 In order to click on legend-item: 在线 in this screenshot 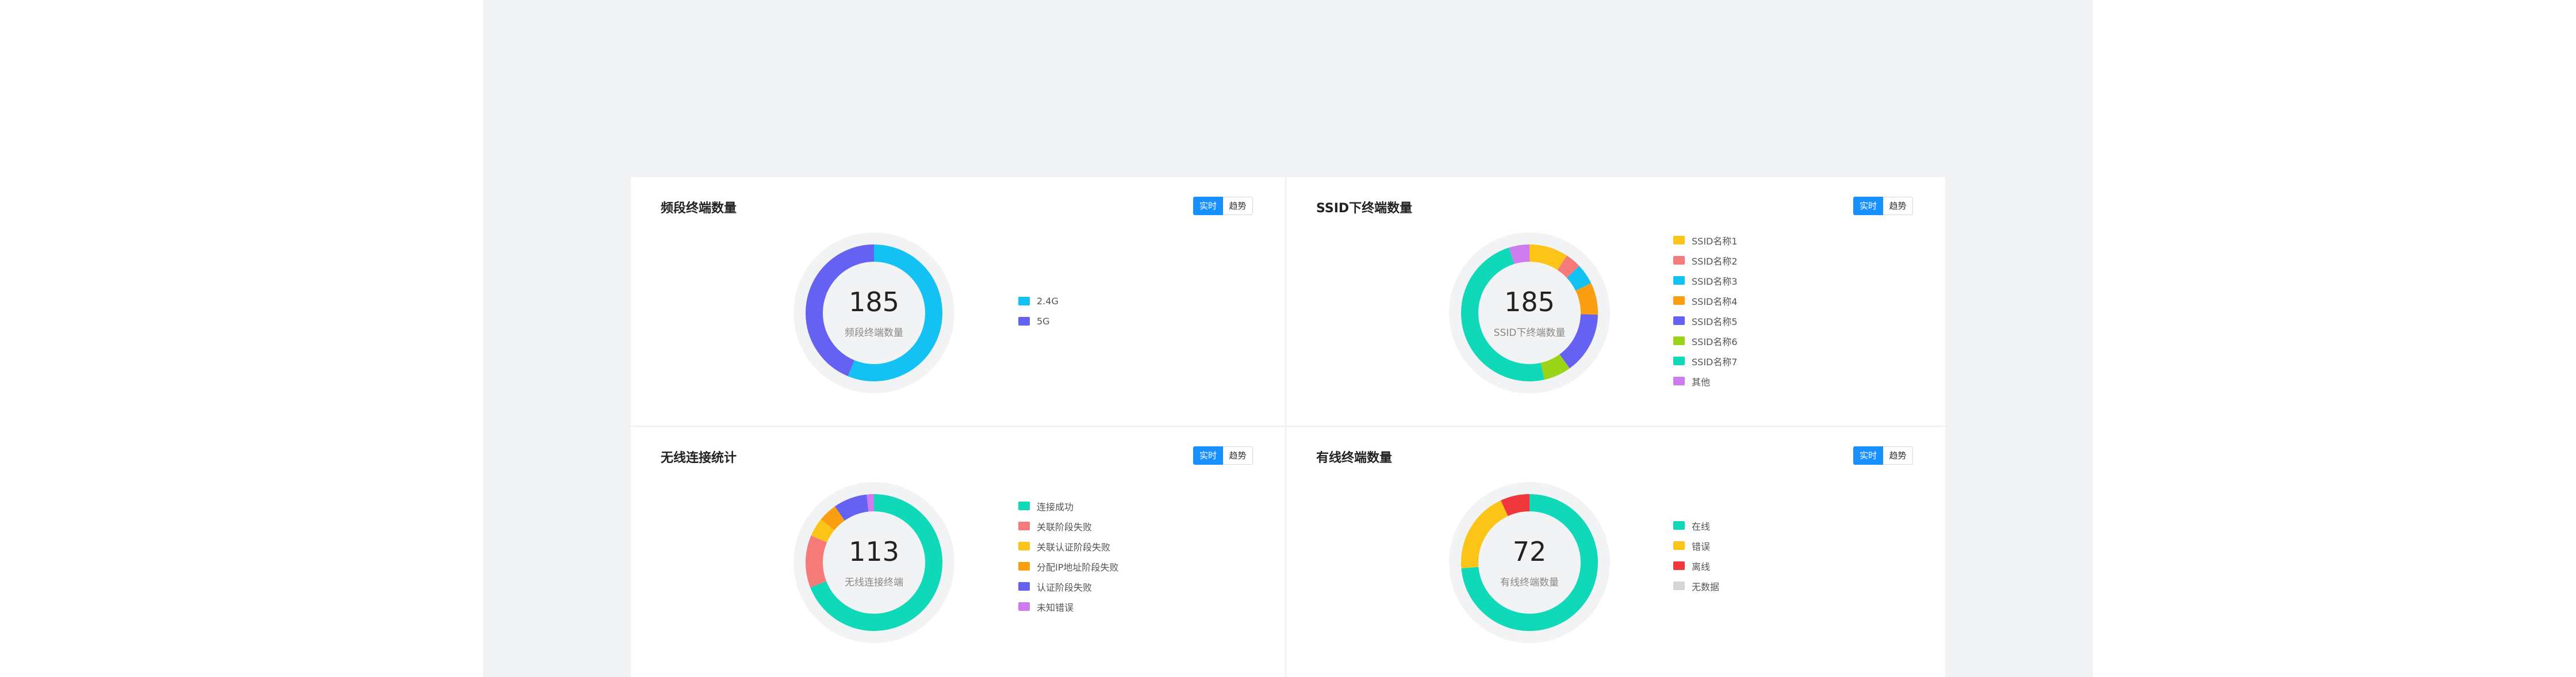, I will do `click(1696, 525)`.